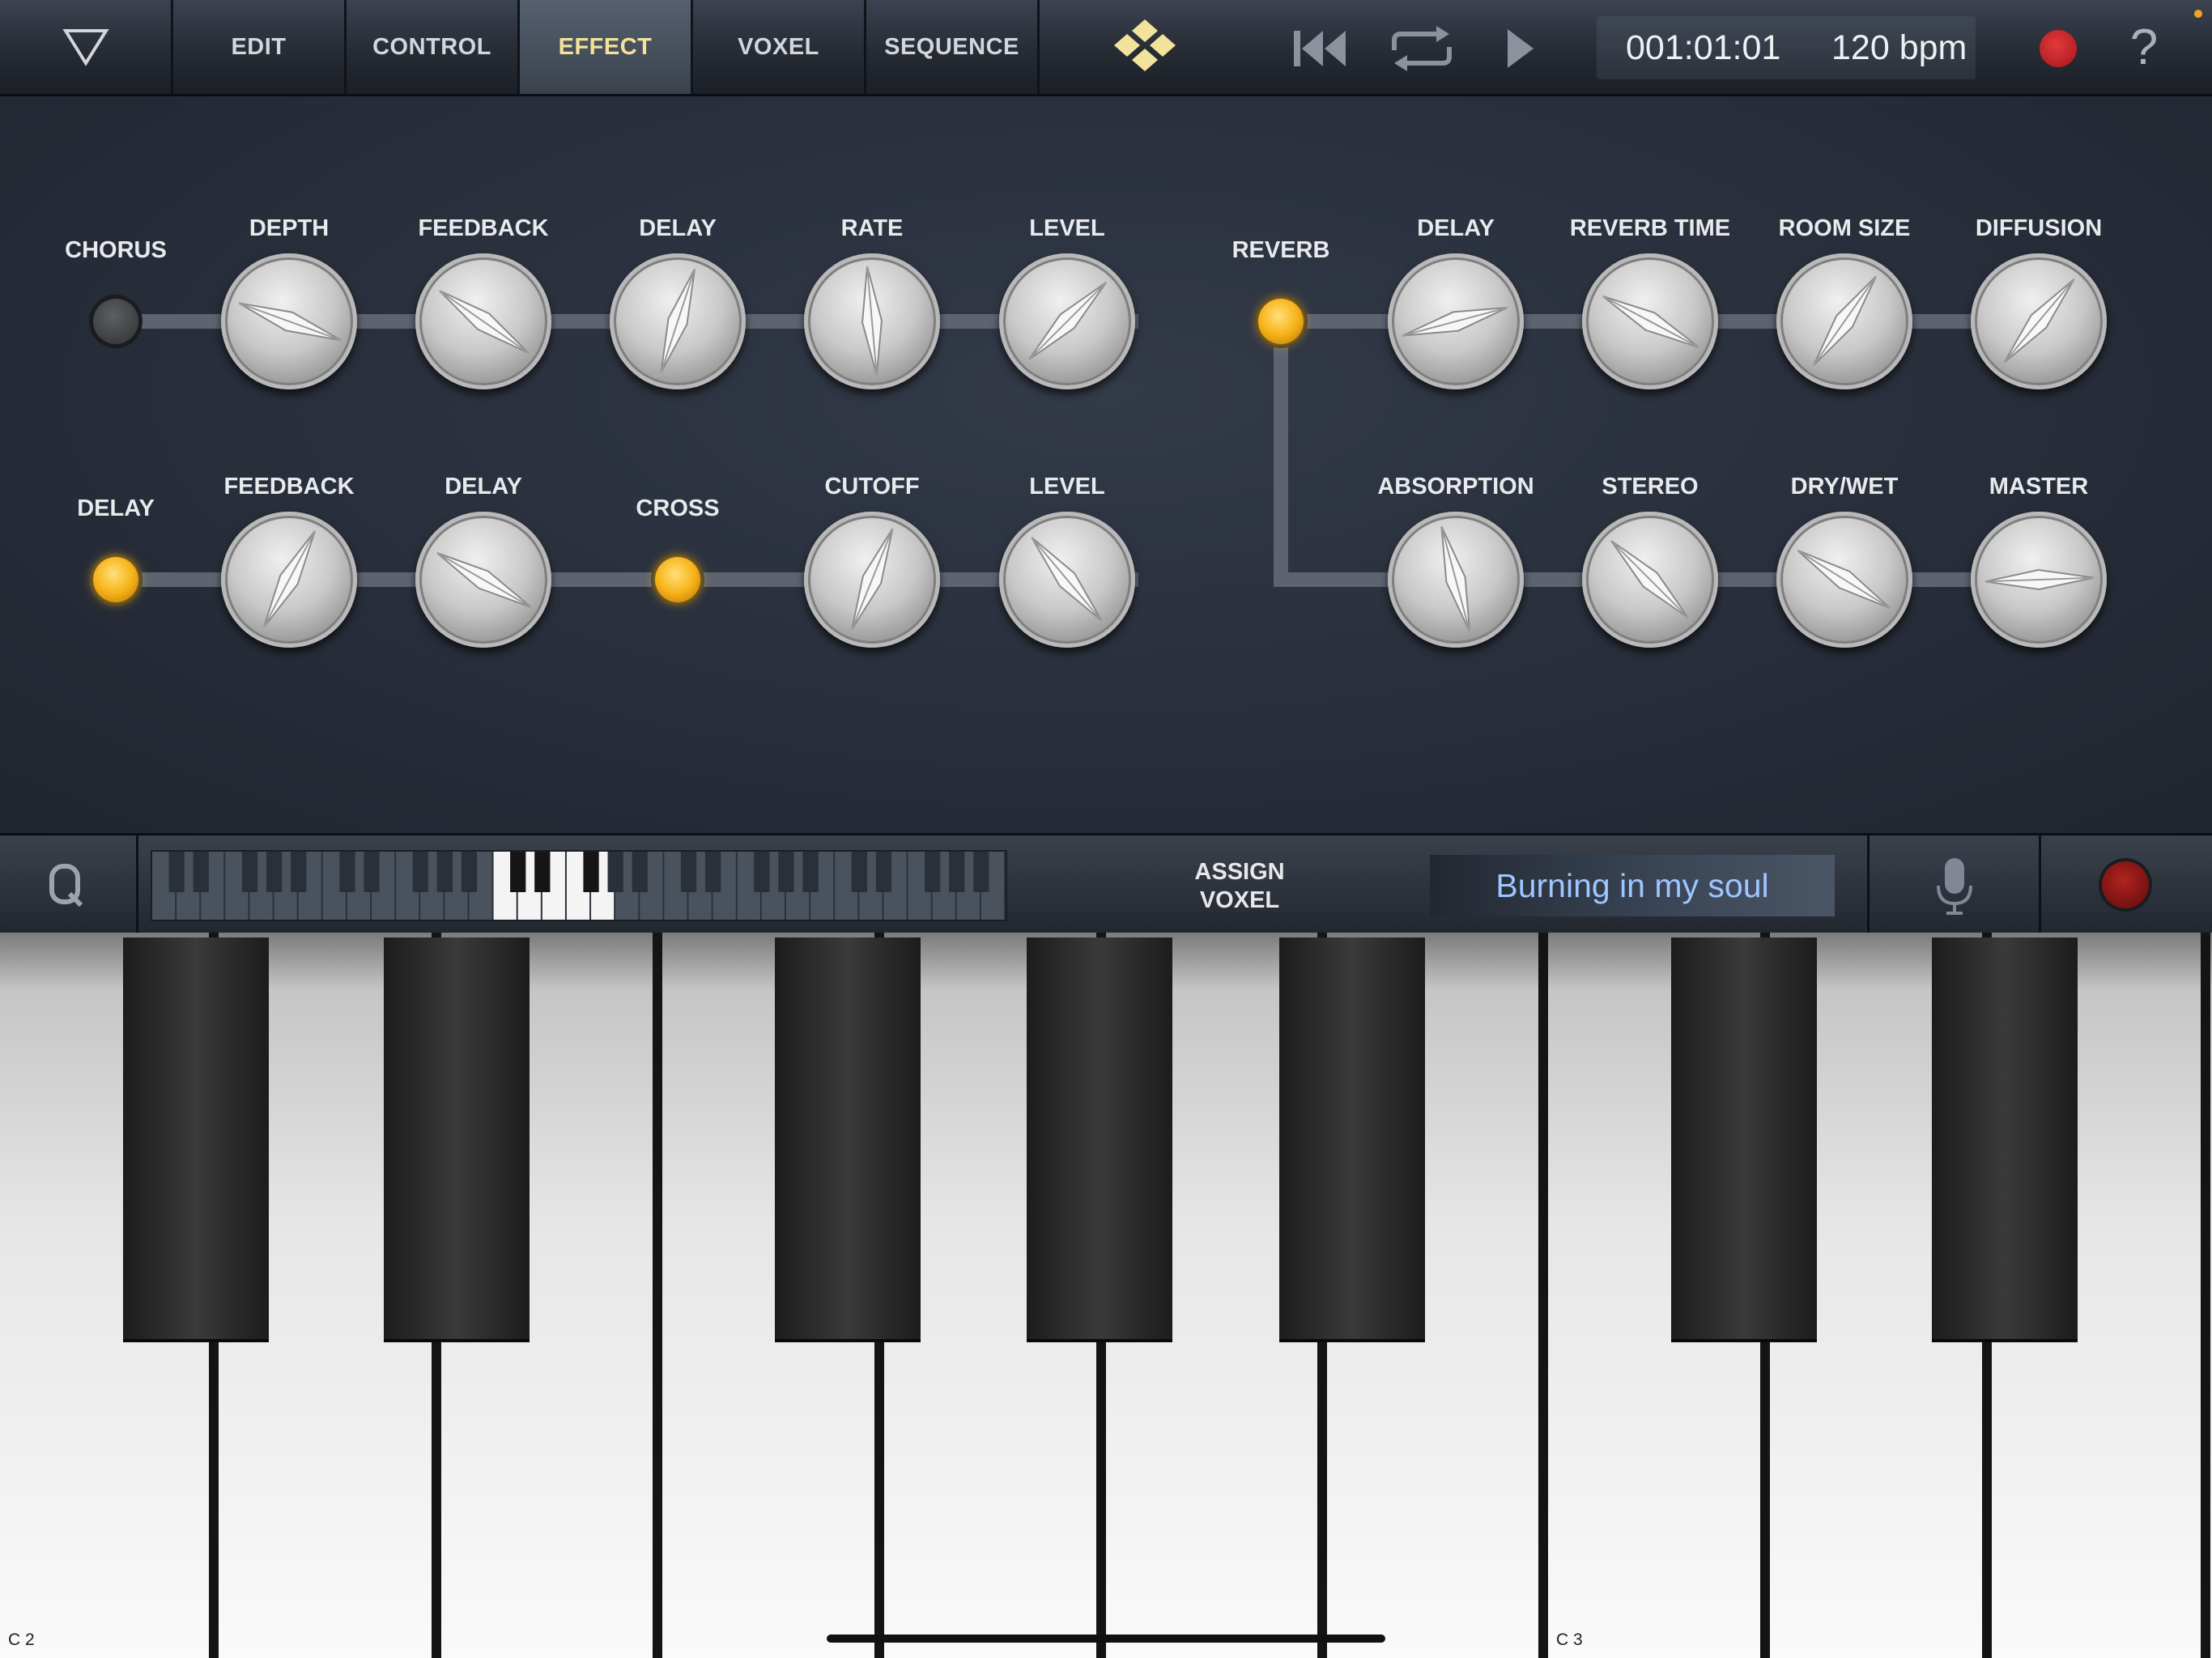 The width and height of the screenshot is (2212, 1658). I want to click on quantize-button, so click(66, 884).